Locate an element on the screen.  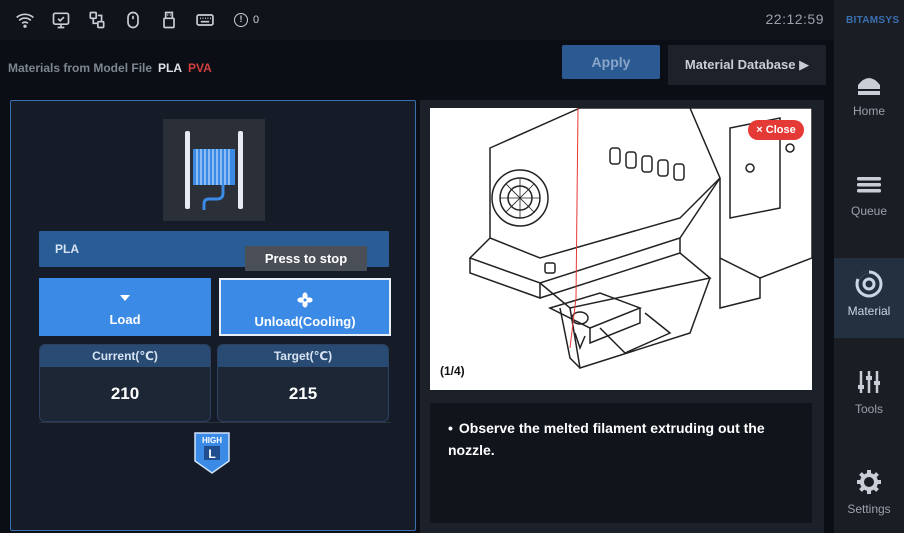
alert-indicator: ! 0 is located at coordinates (246, 20).